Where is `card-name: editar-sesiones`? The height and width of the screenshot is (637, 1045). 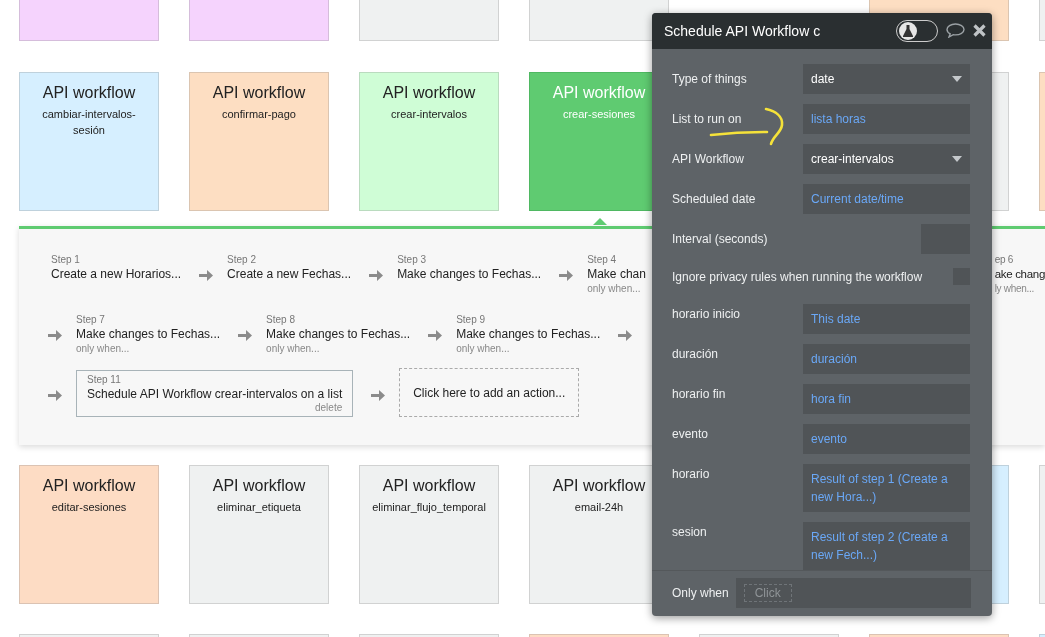 card-name: editar-sesiones is located at coordinates (89, 507).